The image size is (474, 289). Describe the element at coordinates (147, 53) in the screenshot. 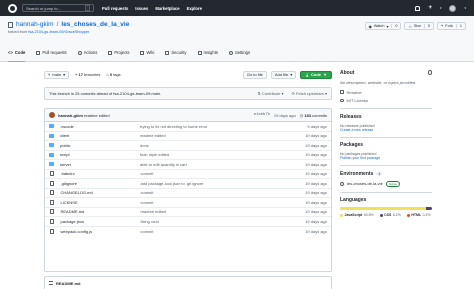

I see `tab-wiki: Wiki` at that location.